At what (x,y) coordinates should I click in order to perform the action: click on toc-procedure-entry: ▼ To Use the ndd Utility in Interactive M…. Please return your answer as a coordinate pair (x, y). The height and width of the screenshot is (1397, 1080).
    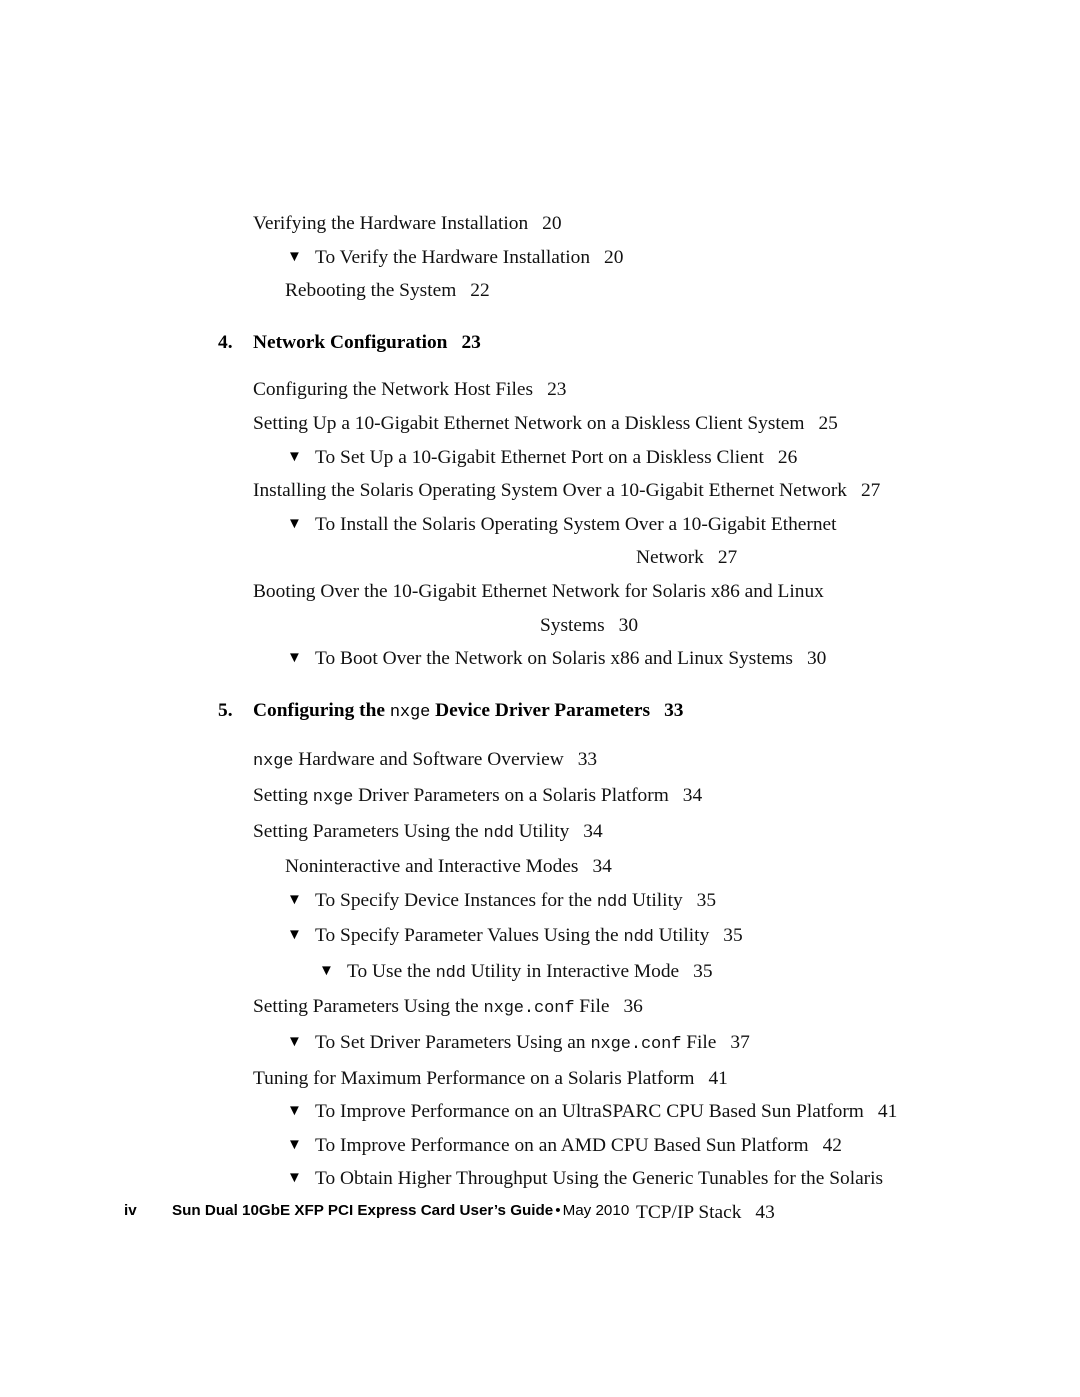
    Looking at the image, I should click on (540, 973).